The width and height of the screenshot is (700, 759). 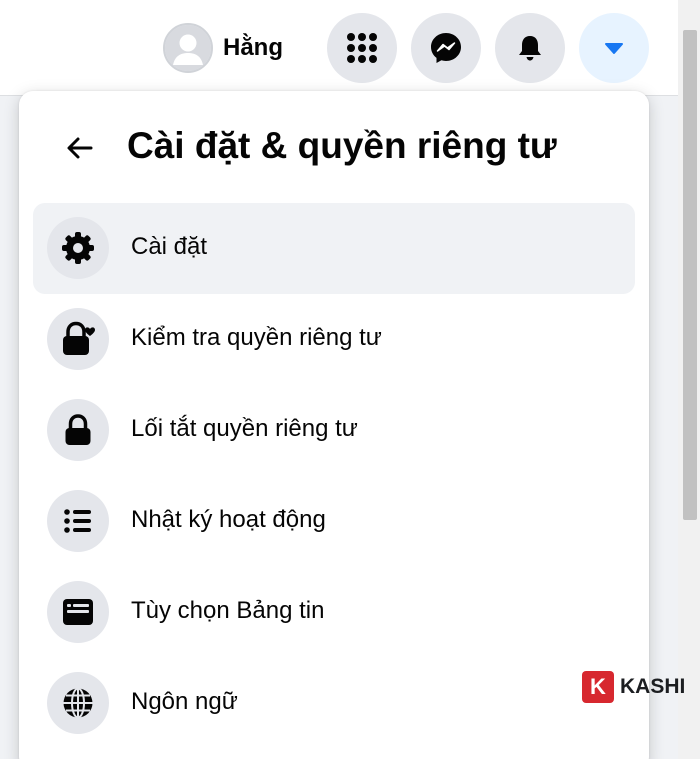 I want to click on menu-item-label: Tùy chọn Bảng tin, so click(x=228, y=610).